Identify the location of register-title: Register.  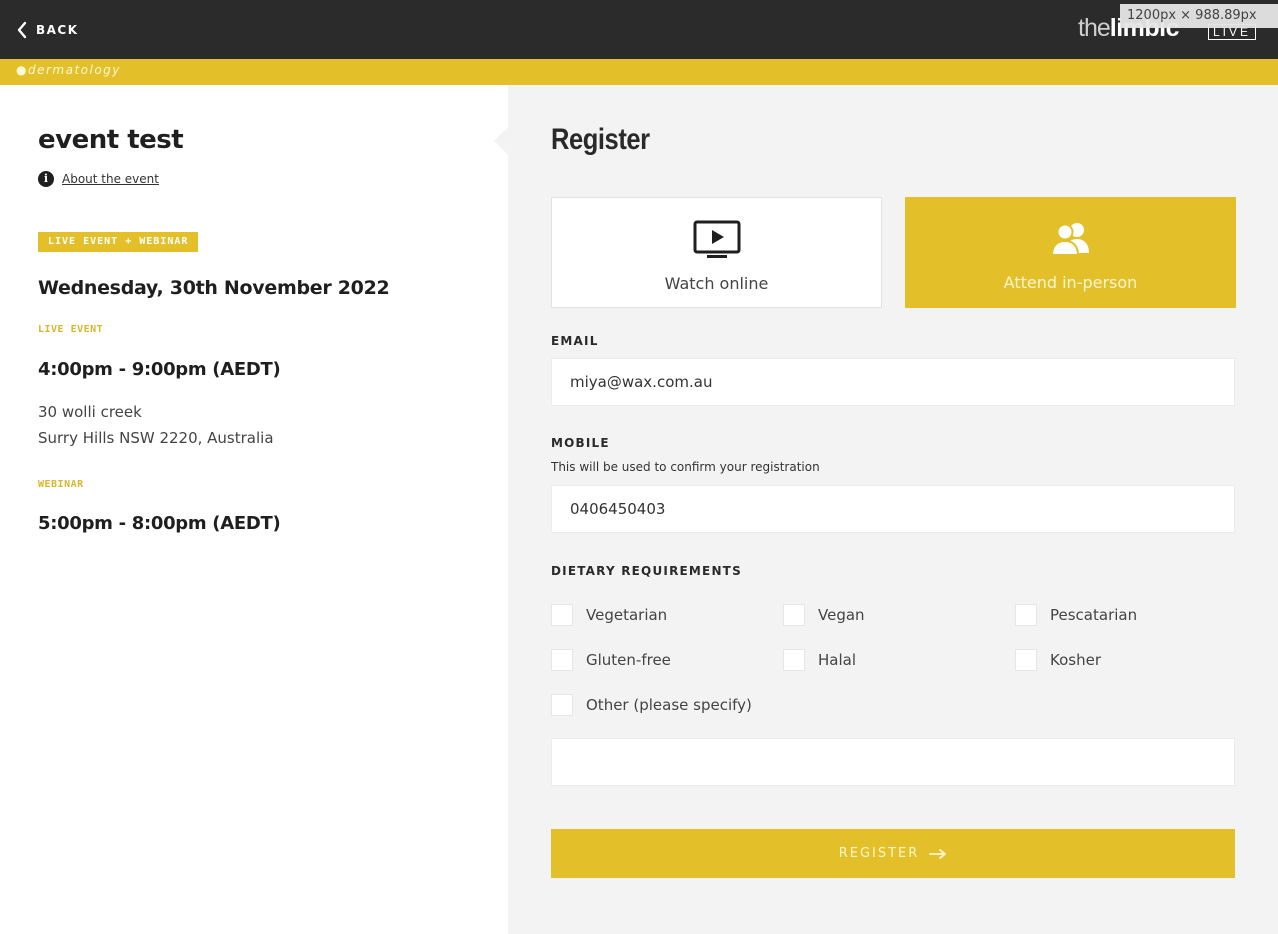
(600, 139).